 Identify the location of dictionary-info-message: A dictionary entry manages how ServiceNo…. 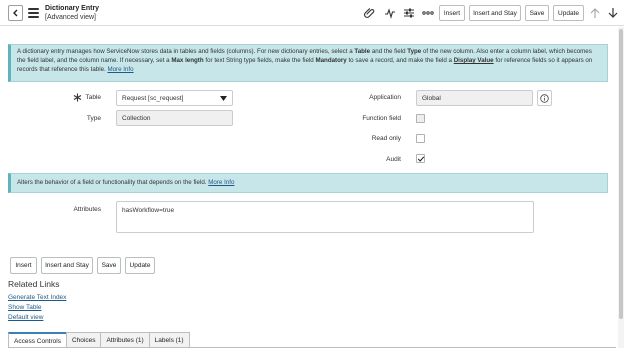
(308, 63).